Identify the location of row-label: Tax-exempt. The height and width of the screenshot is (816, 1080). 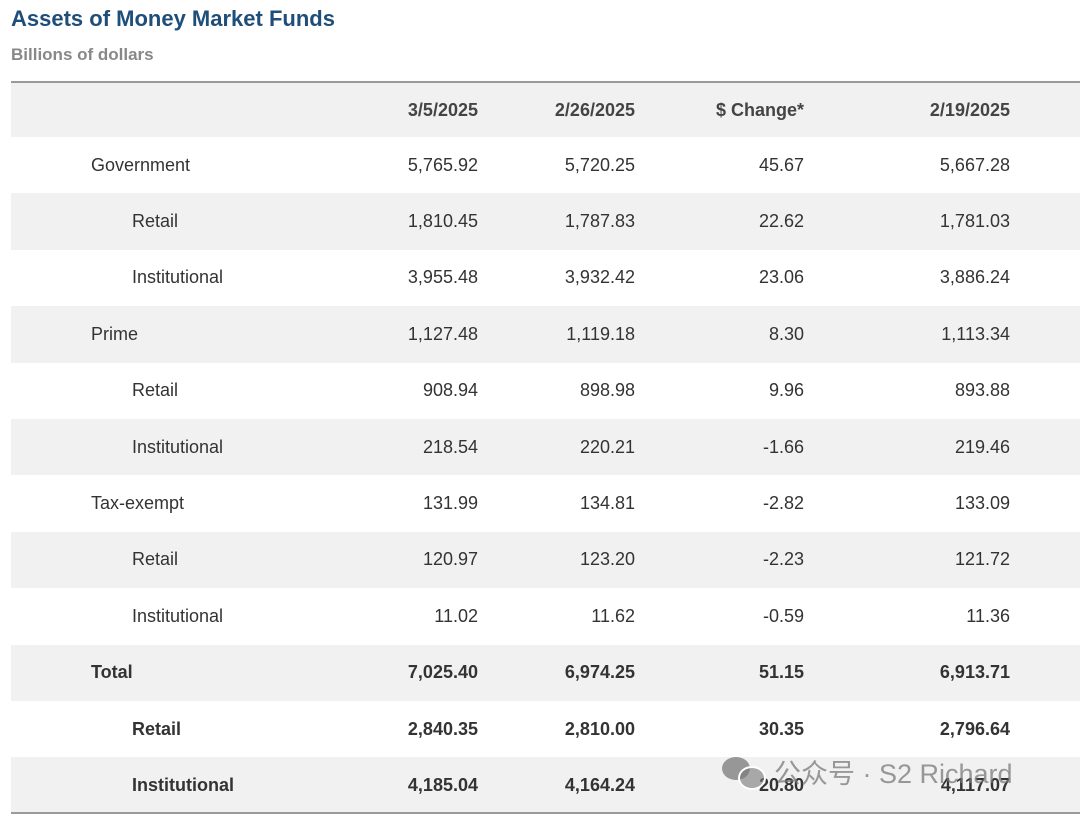
(138, 503).